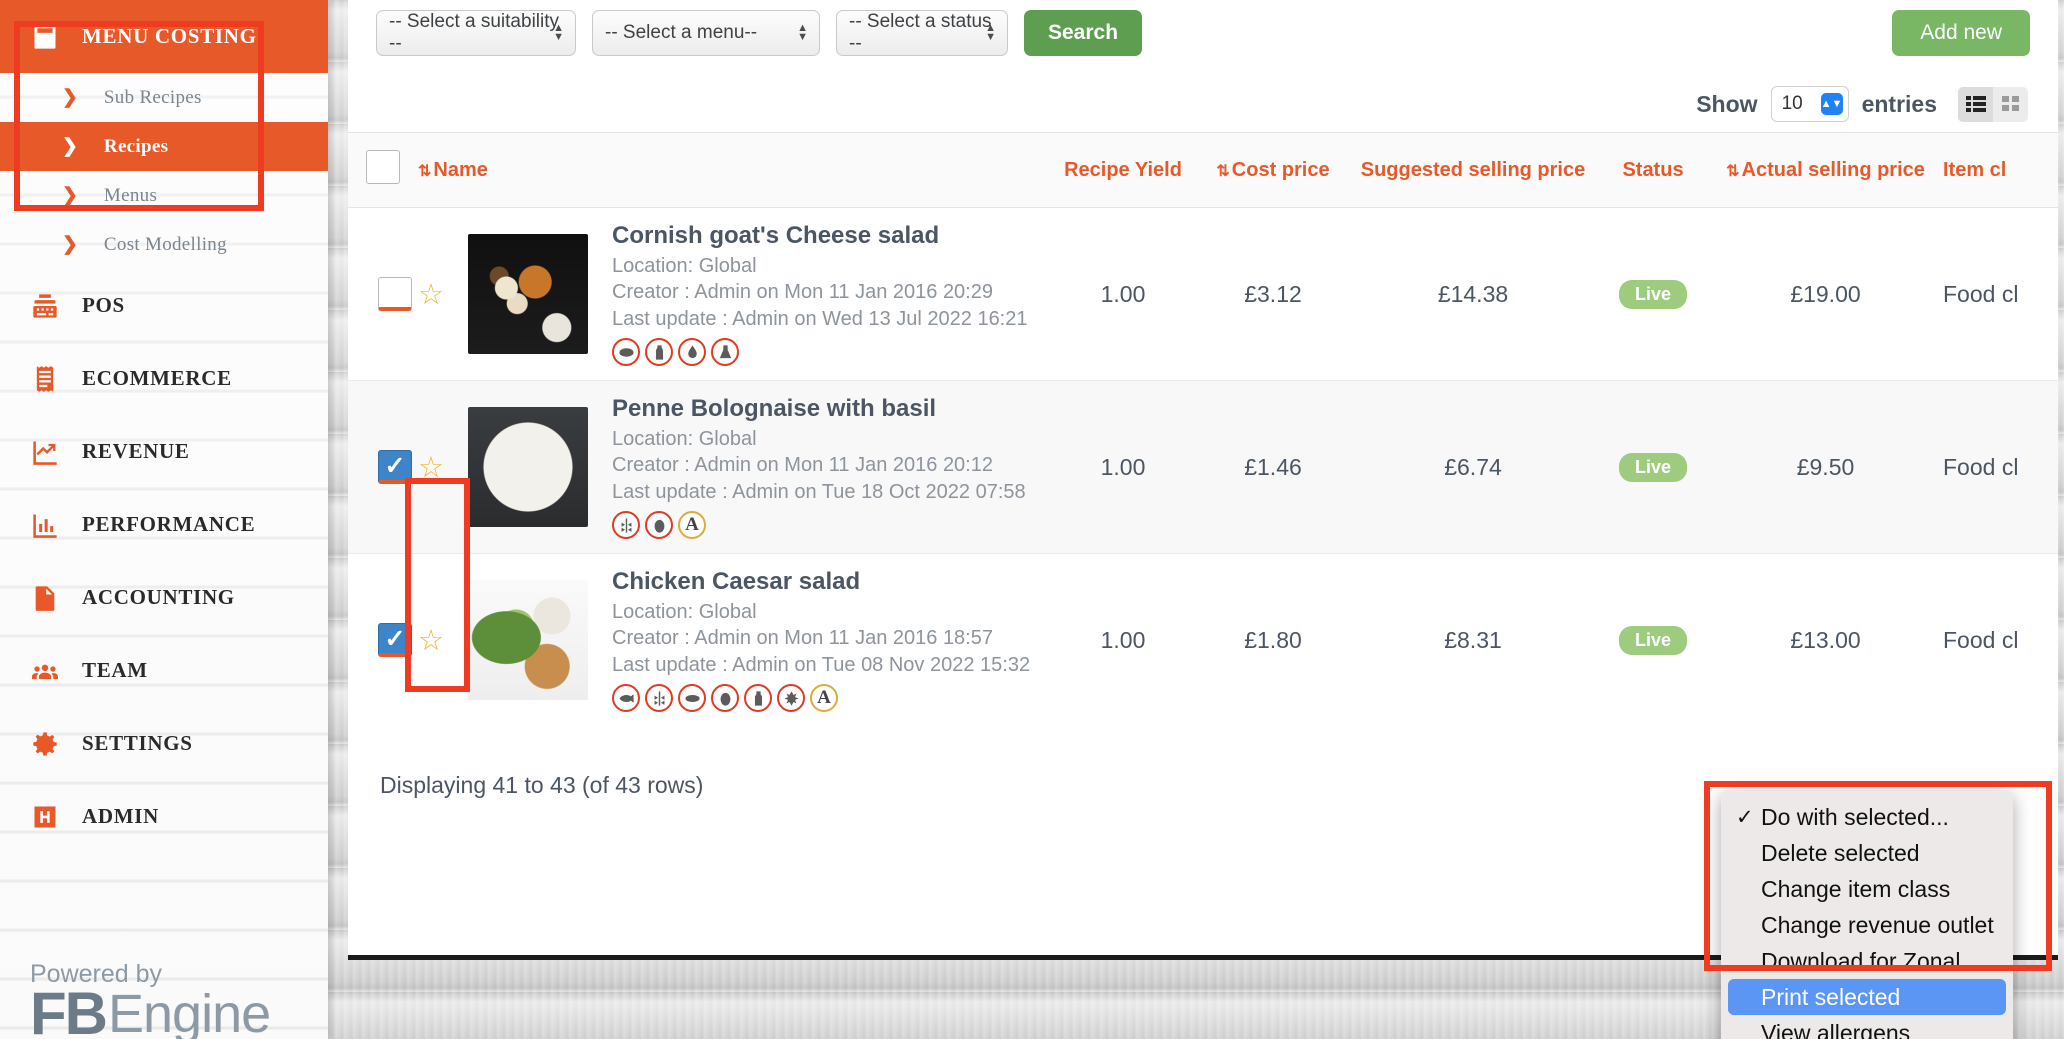 This screenshot has width=2064, height=1039. Describe the element at coordinates (164, 36) in the screenshot. I see `sidebar-item-menu-costing: MENU COSTING` at that location.